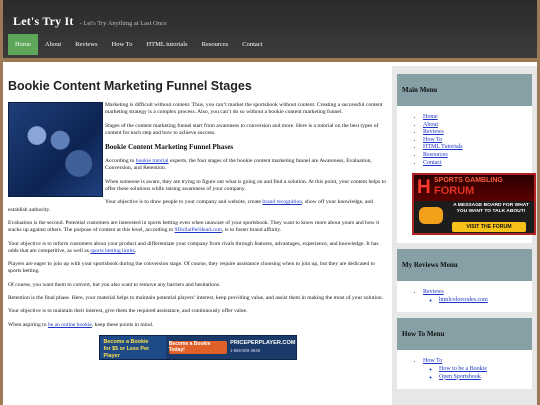  Describe the element at coordinates (464, 265) in the screenshot. I see `widget-title: My Reviews Menu` at that location.